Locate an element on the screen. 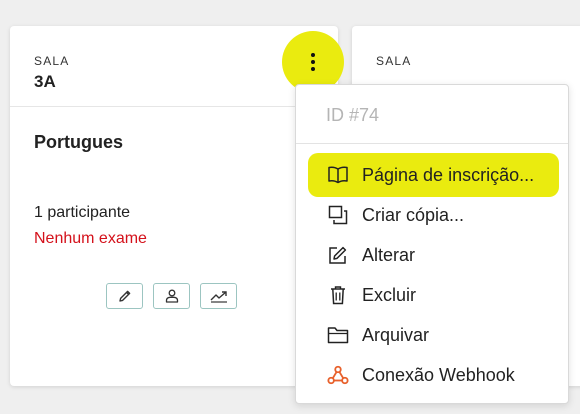  menu-item-webhook: Conexão Webhook is located at coordinates (433, 375).